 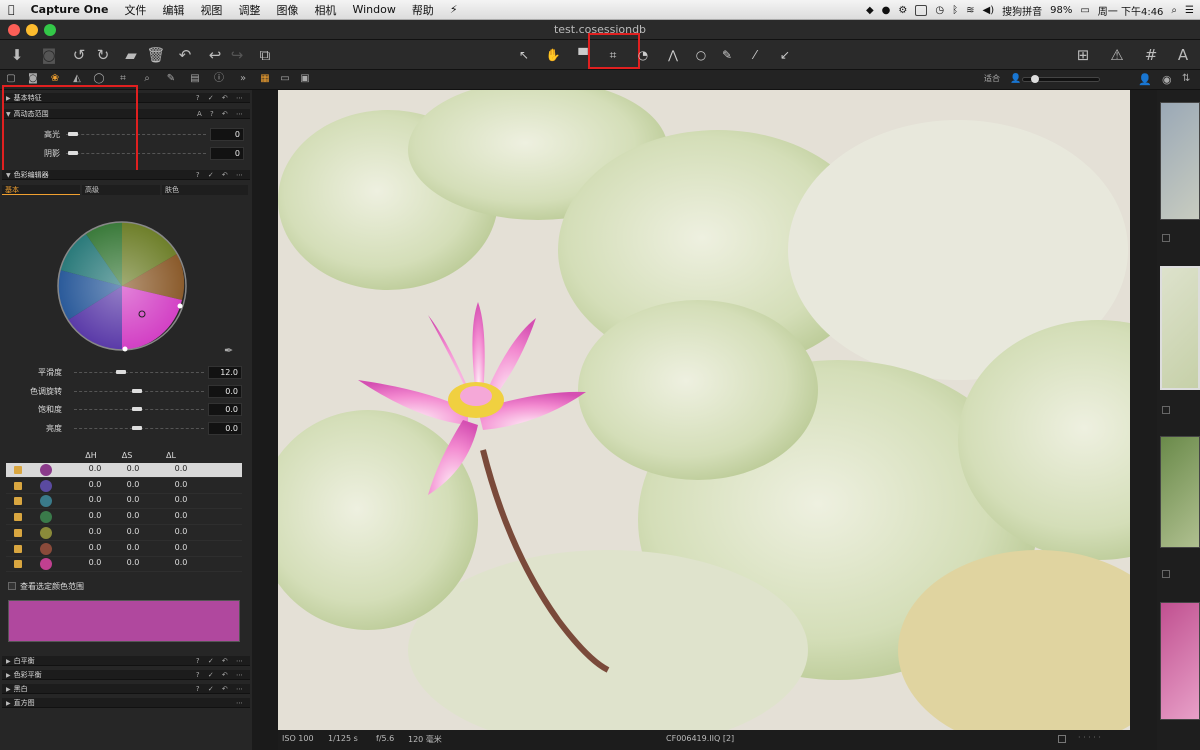 What do you see at coordinates (227, 134) in the screenshot?
I see `highlight-value: 0` at bounding box center [227, 134].